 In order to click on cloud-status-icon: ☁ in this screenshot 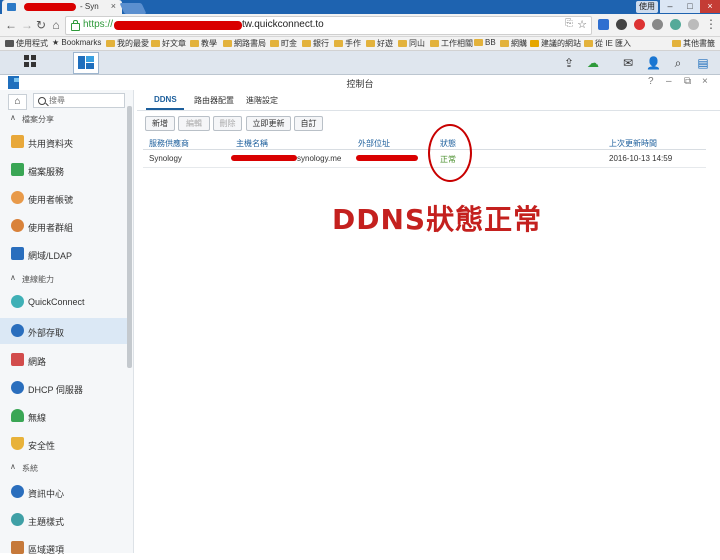, I will do `click(593, 63)`.